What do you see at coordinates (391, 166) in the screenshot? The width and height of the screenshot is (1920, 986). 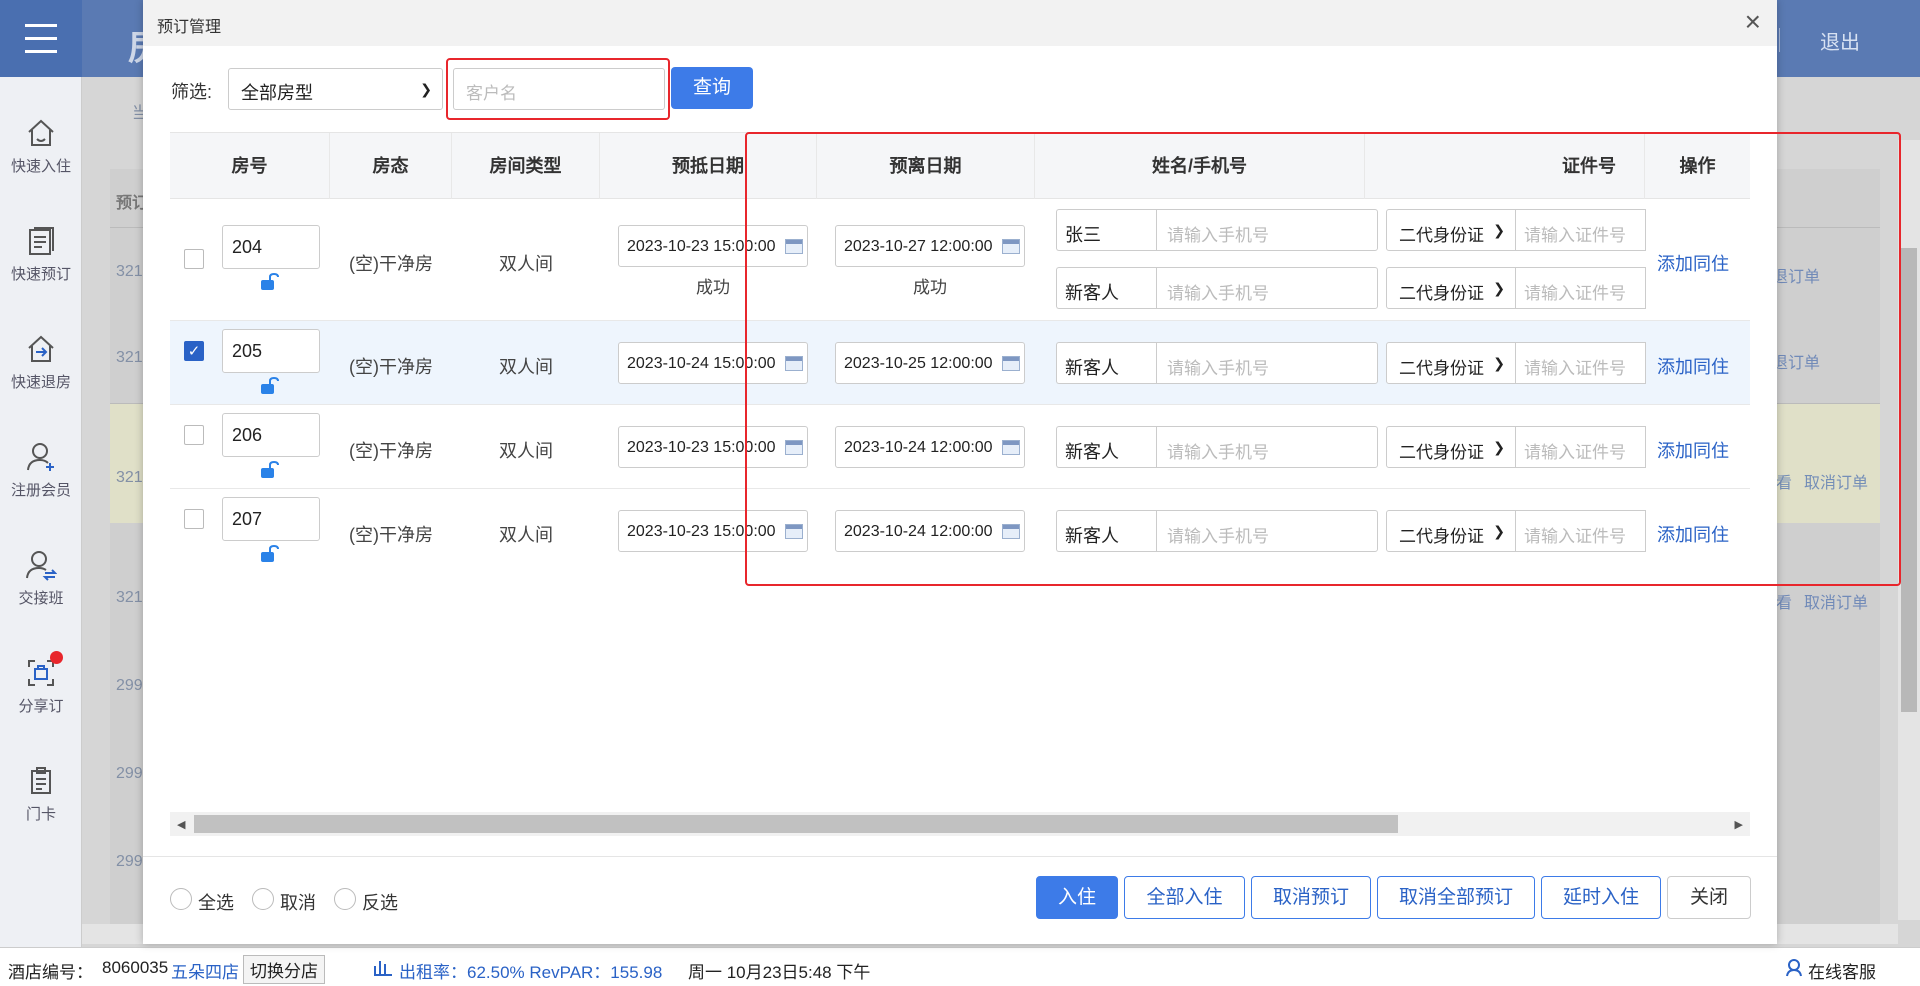 I see `column-header-status: 房态` at bounding box center [391, 166].